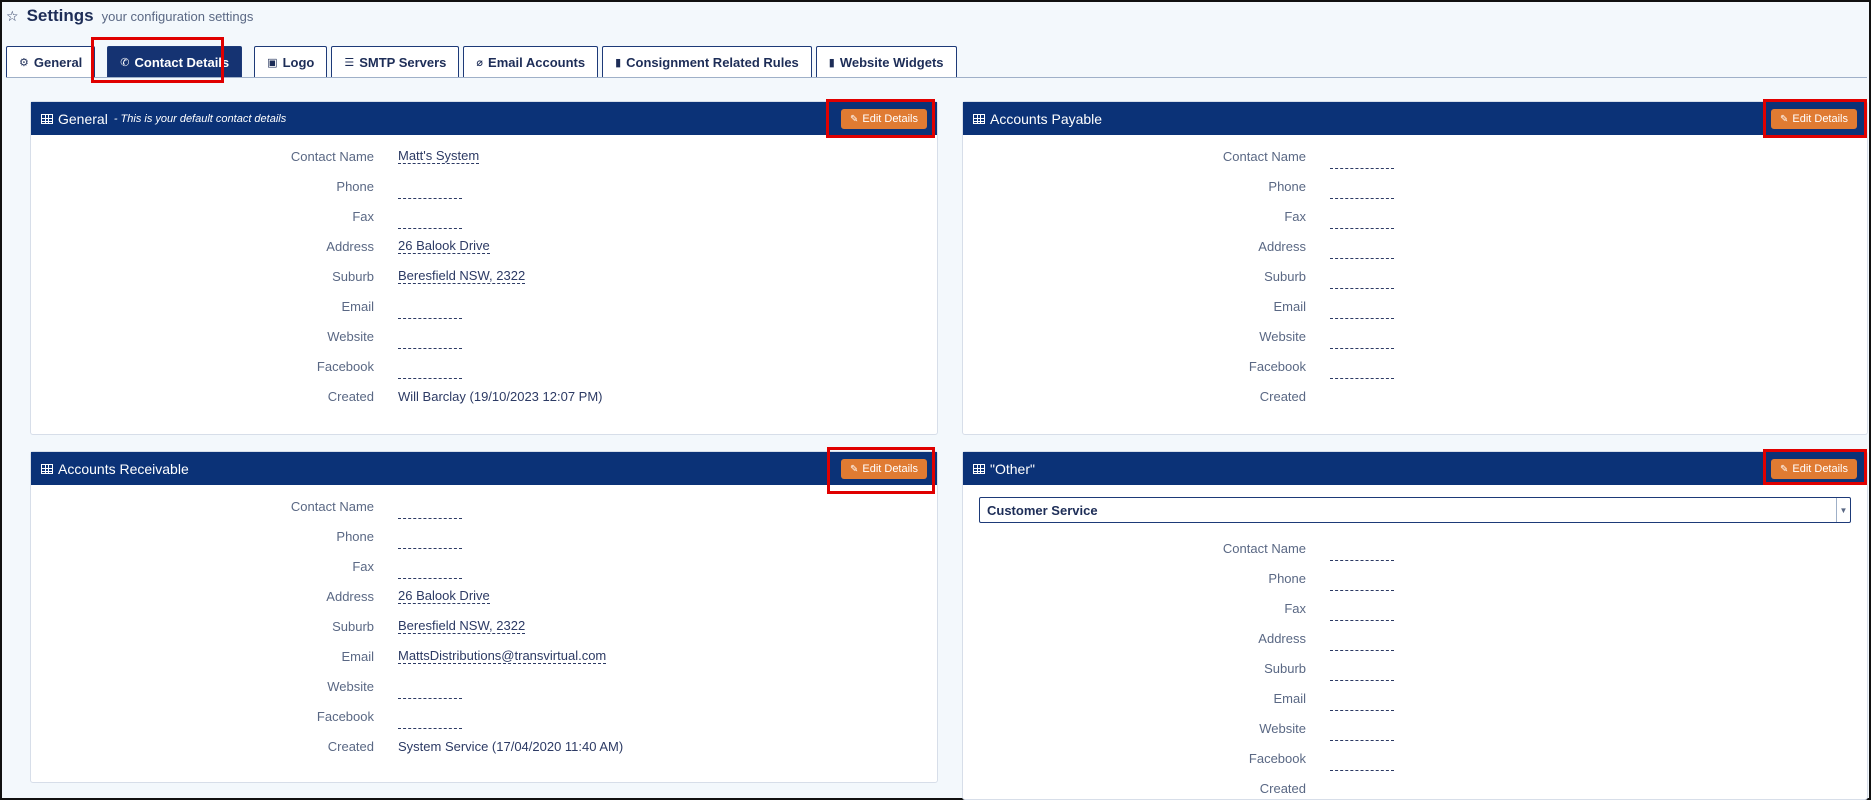  What do you see at coordinates (24, 62) in the screenshot?
I see `gear-icon: ⚙` at bounding box center [24, 62].